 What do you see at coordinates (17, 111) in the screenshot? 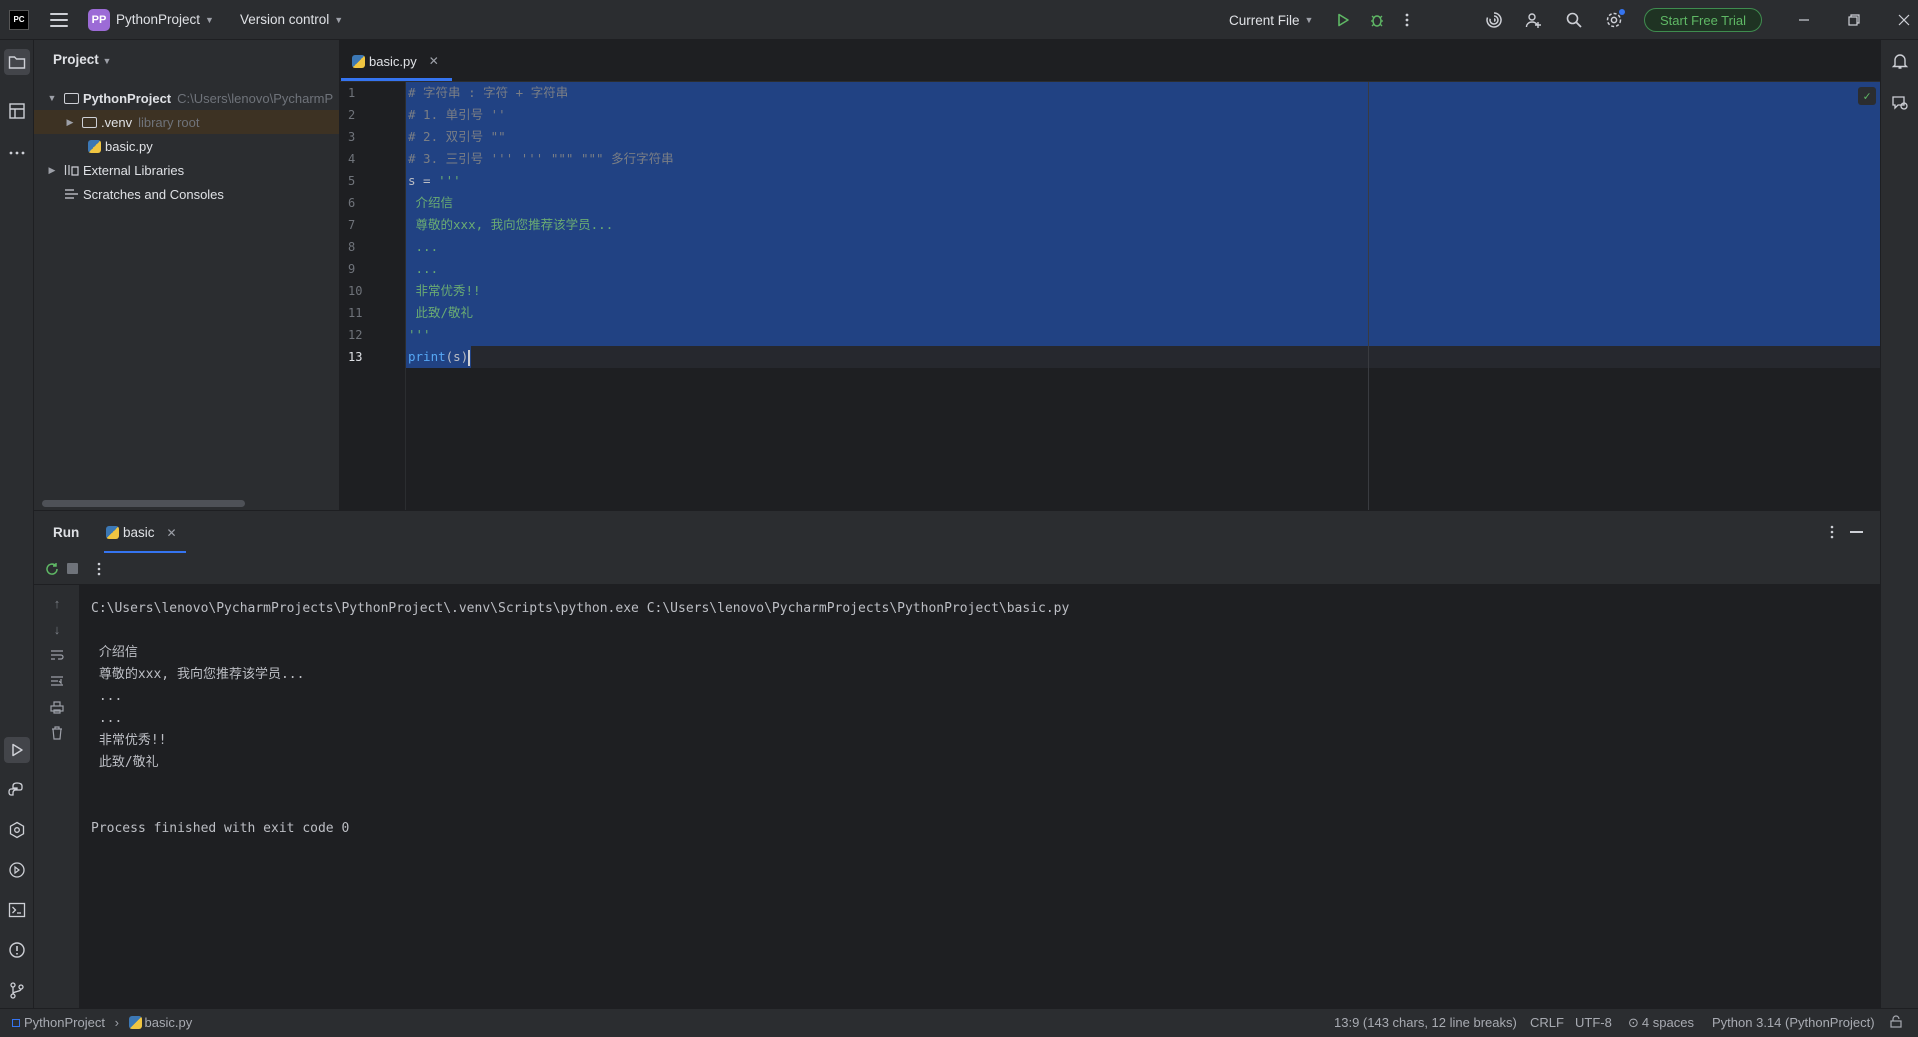
I see `structure-icon` at bounding box center [17, 111].